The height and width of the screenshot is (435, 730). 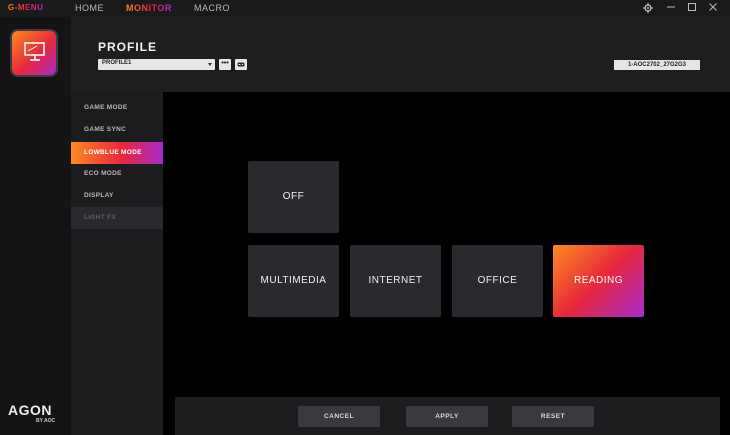 What do you see at coordinates (117, 218) in the screenshot?
I see `submenu-light-fx: LIGHT FX` at bounding box center [117, 218].